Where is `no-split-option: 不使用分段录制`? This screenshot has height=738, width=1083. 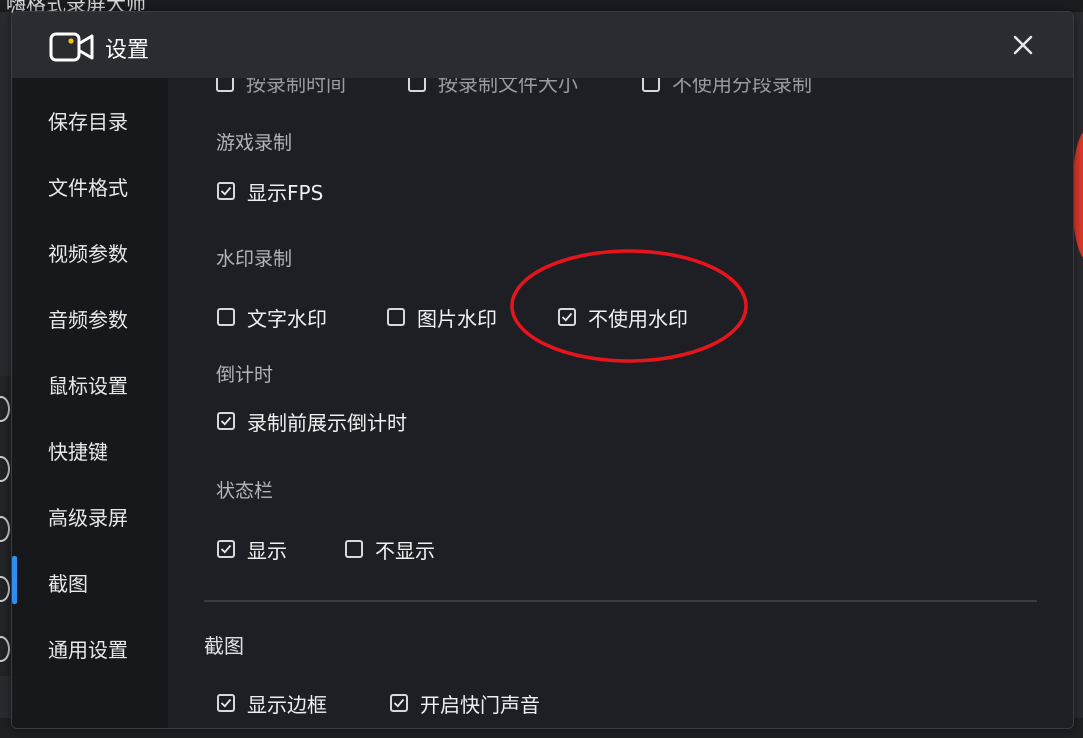
no-split-option: 不使用分段录制 is located at coordinates (727, 87).